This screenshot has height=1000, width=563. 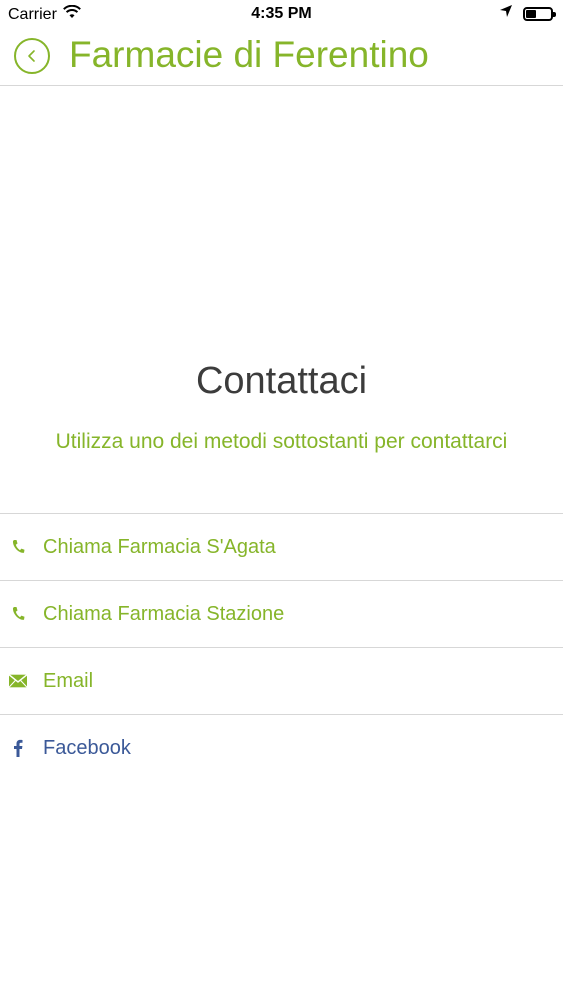 I want to click on mail-icon, so click(x=18, y=681).